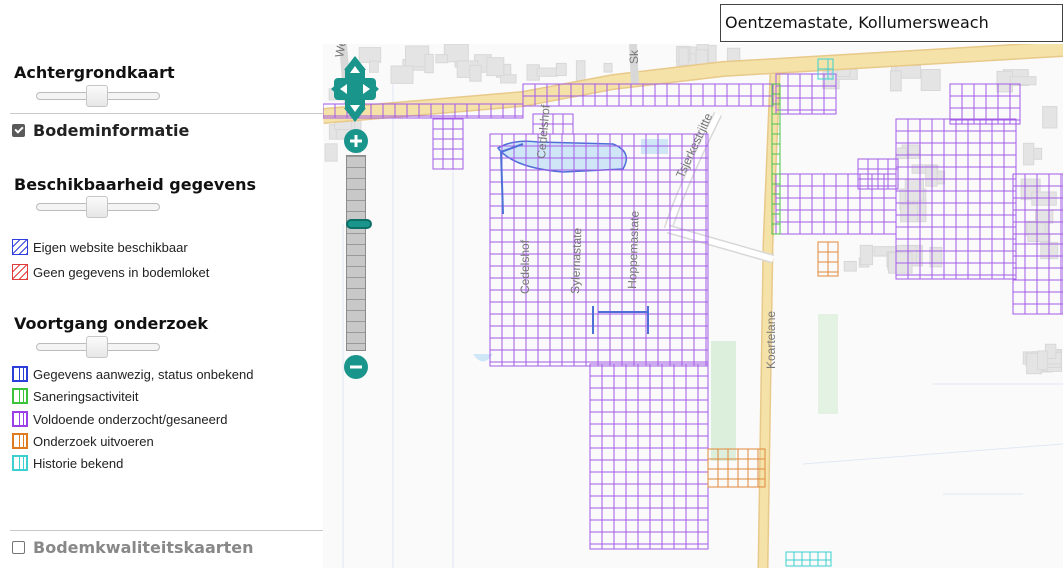 The image size is (1063, 568). I want to click on legend-item-onderzoek-uitvoeren: Onderzoek uitvoeren, so click(83, 441).